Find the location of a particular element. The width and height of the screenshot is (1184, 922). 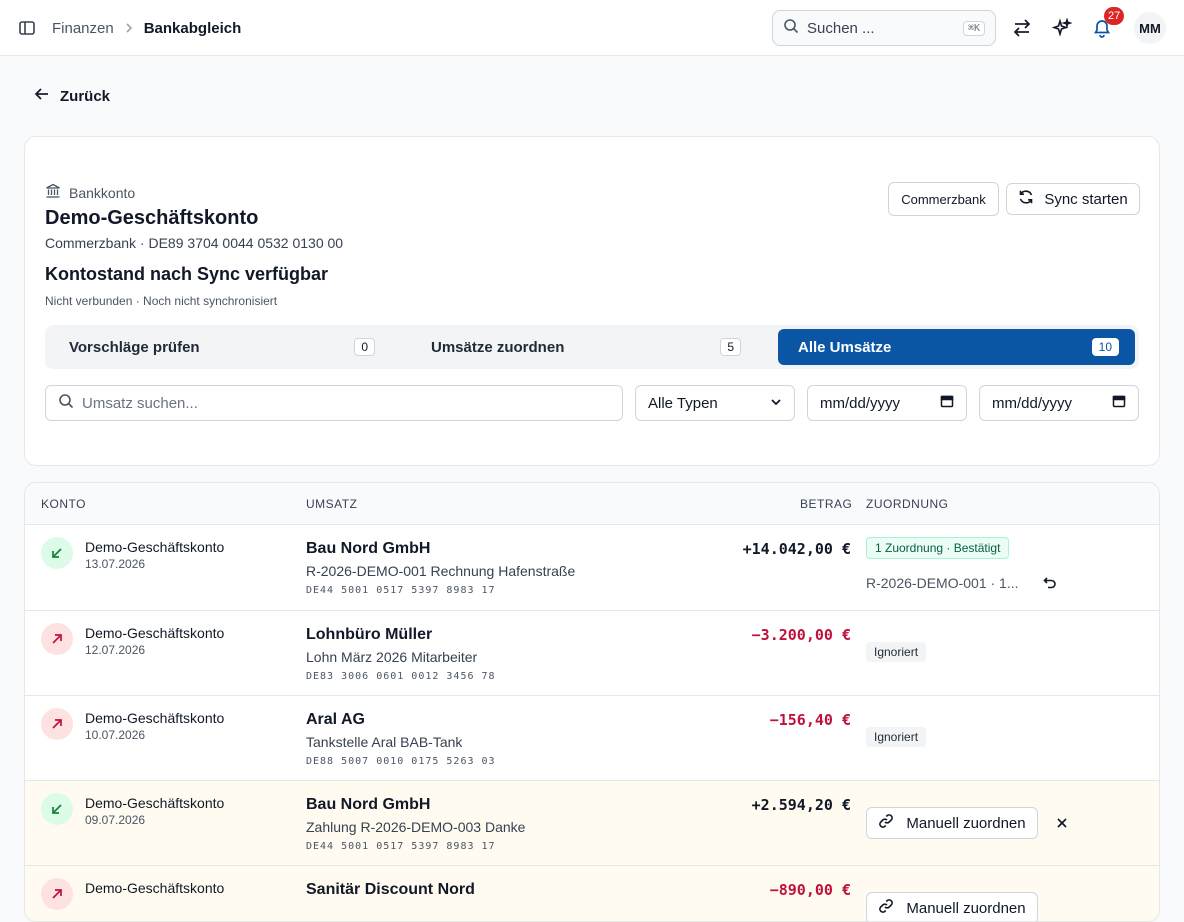

undo-icon is located at coordinates (1050, 583).